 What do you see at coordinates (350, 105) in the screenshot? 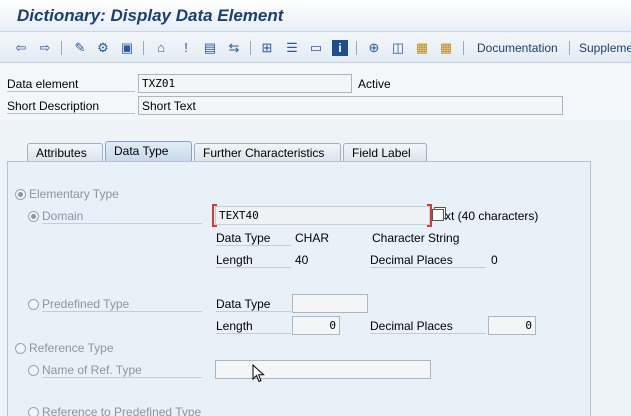
I see `short-description-field: Short Text` at bounding box center [350, 105].